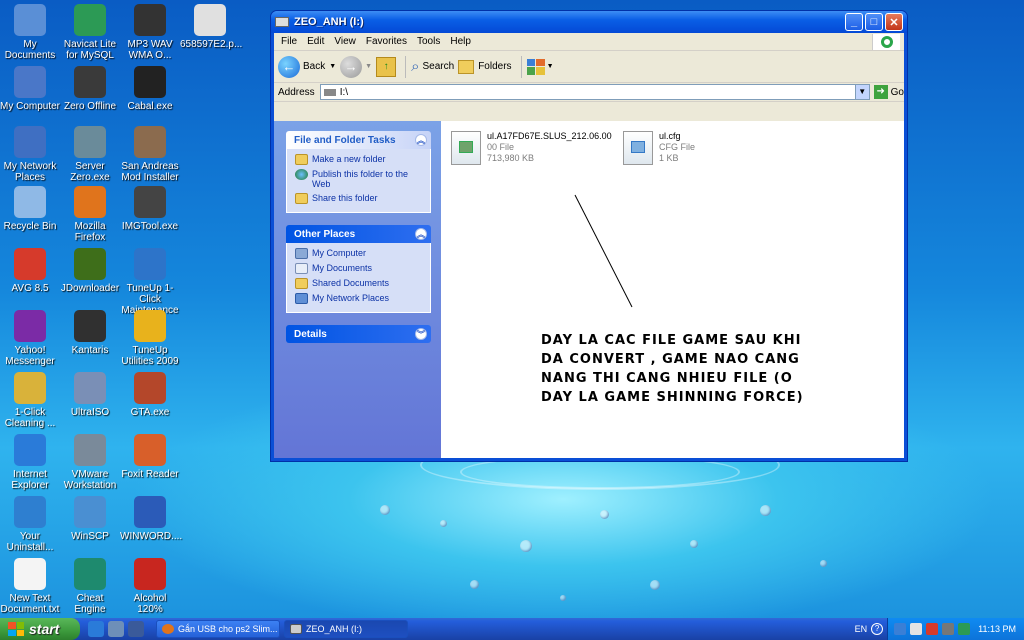  What do you see at coordinates (307, 66) in the screenshot?
I see `back-button: ← Back ▼` at bounding box center [307, 66].